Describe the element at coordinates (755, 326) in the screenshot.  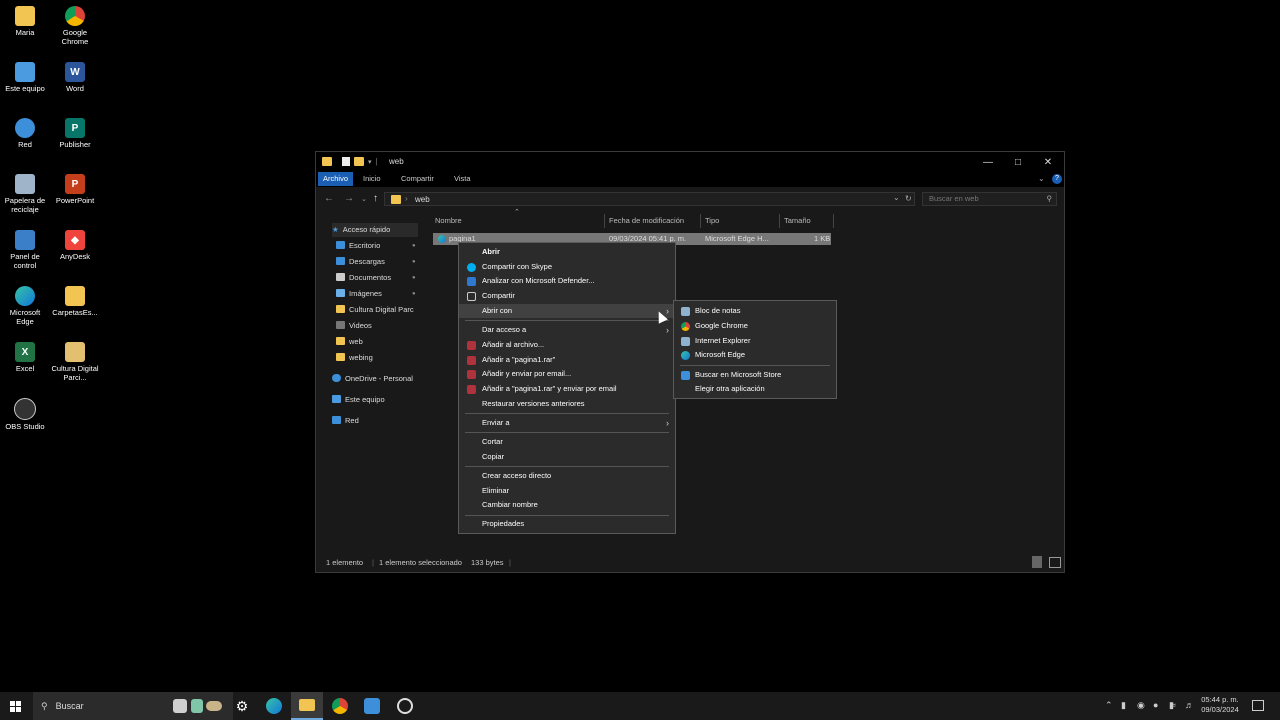
I see `submenu-item-google-chrome: Google Chrome` at that location.